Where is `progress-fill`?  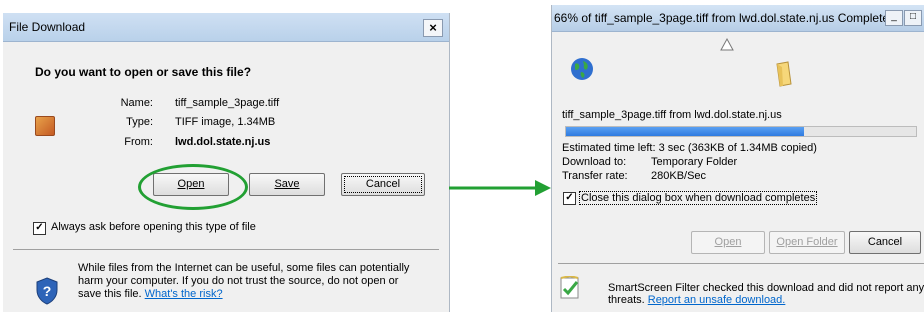 progress-fill is located at coordinates (685, 131).